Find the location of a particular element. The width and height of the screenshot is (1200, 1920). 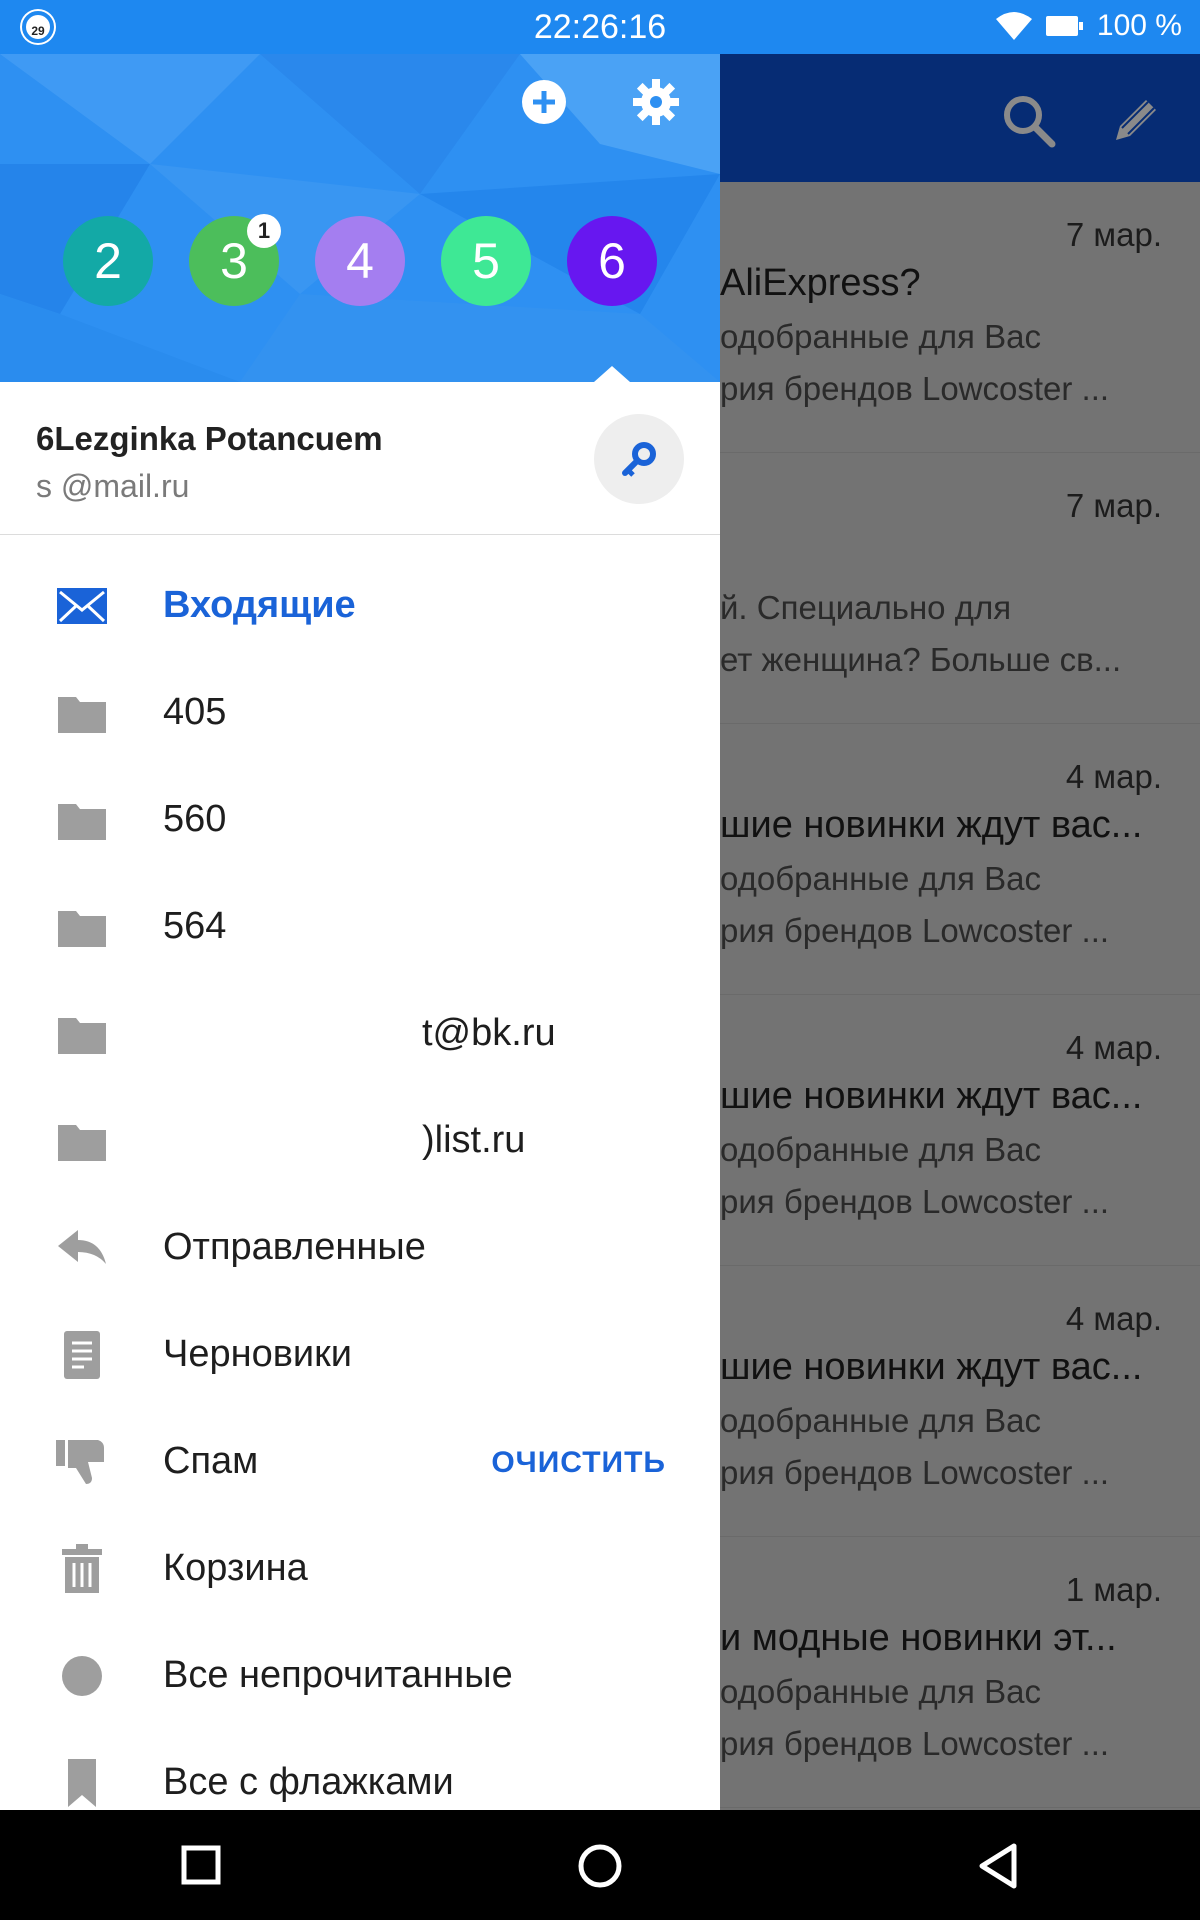

folder-405: 405 is located at coordinates (360, 714).